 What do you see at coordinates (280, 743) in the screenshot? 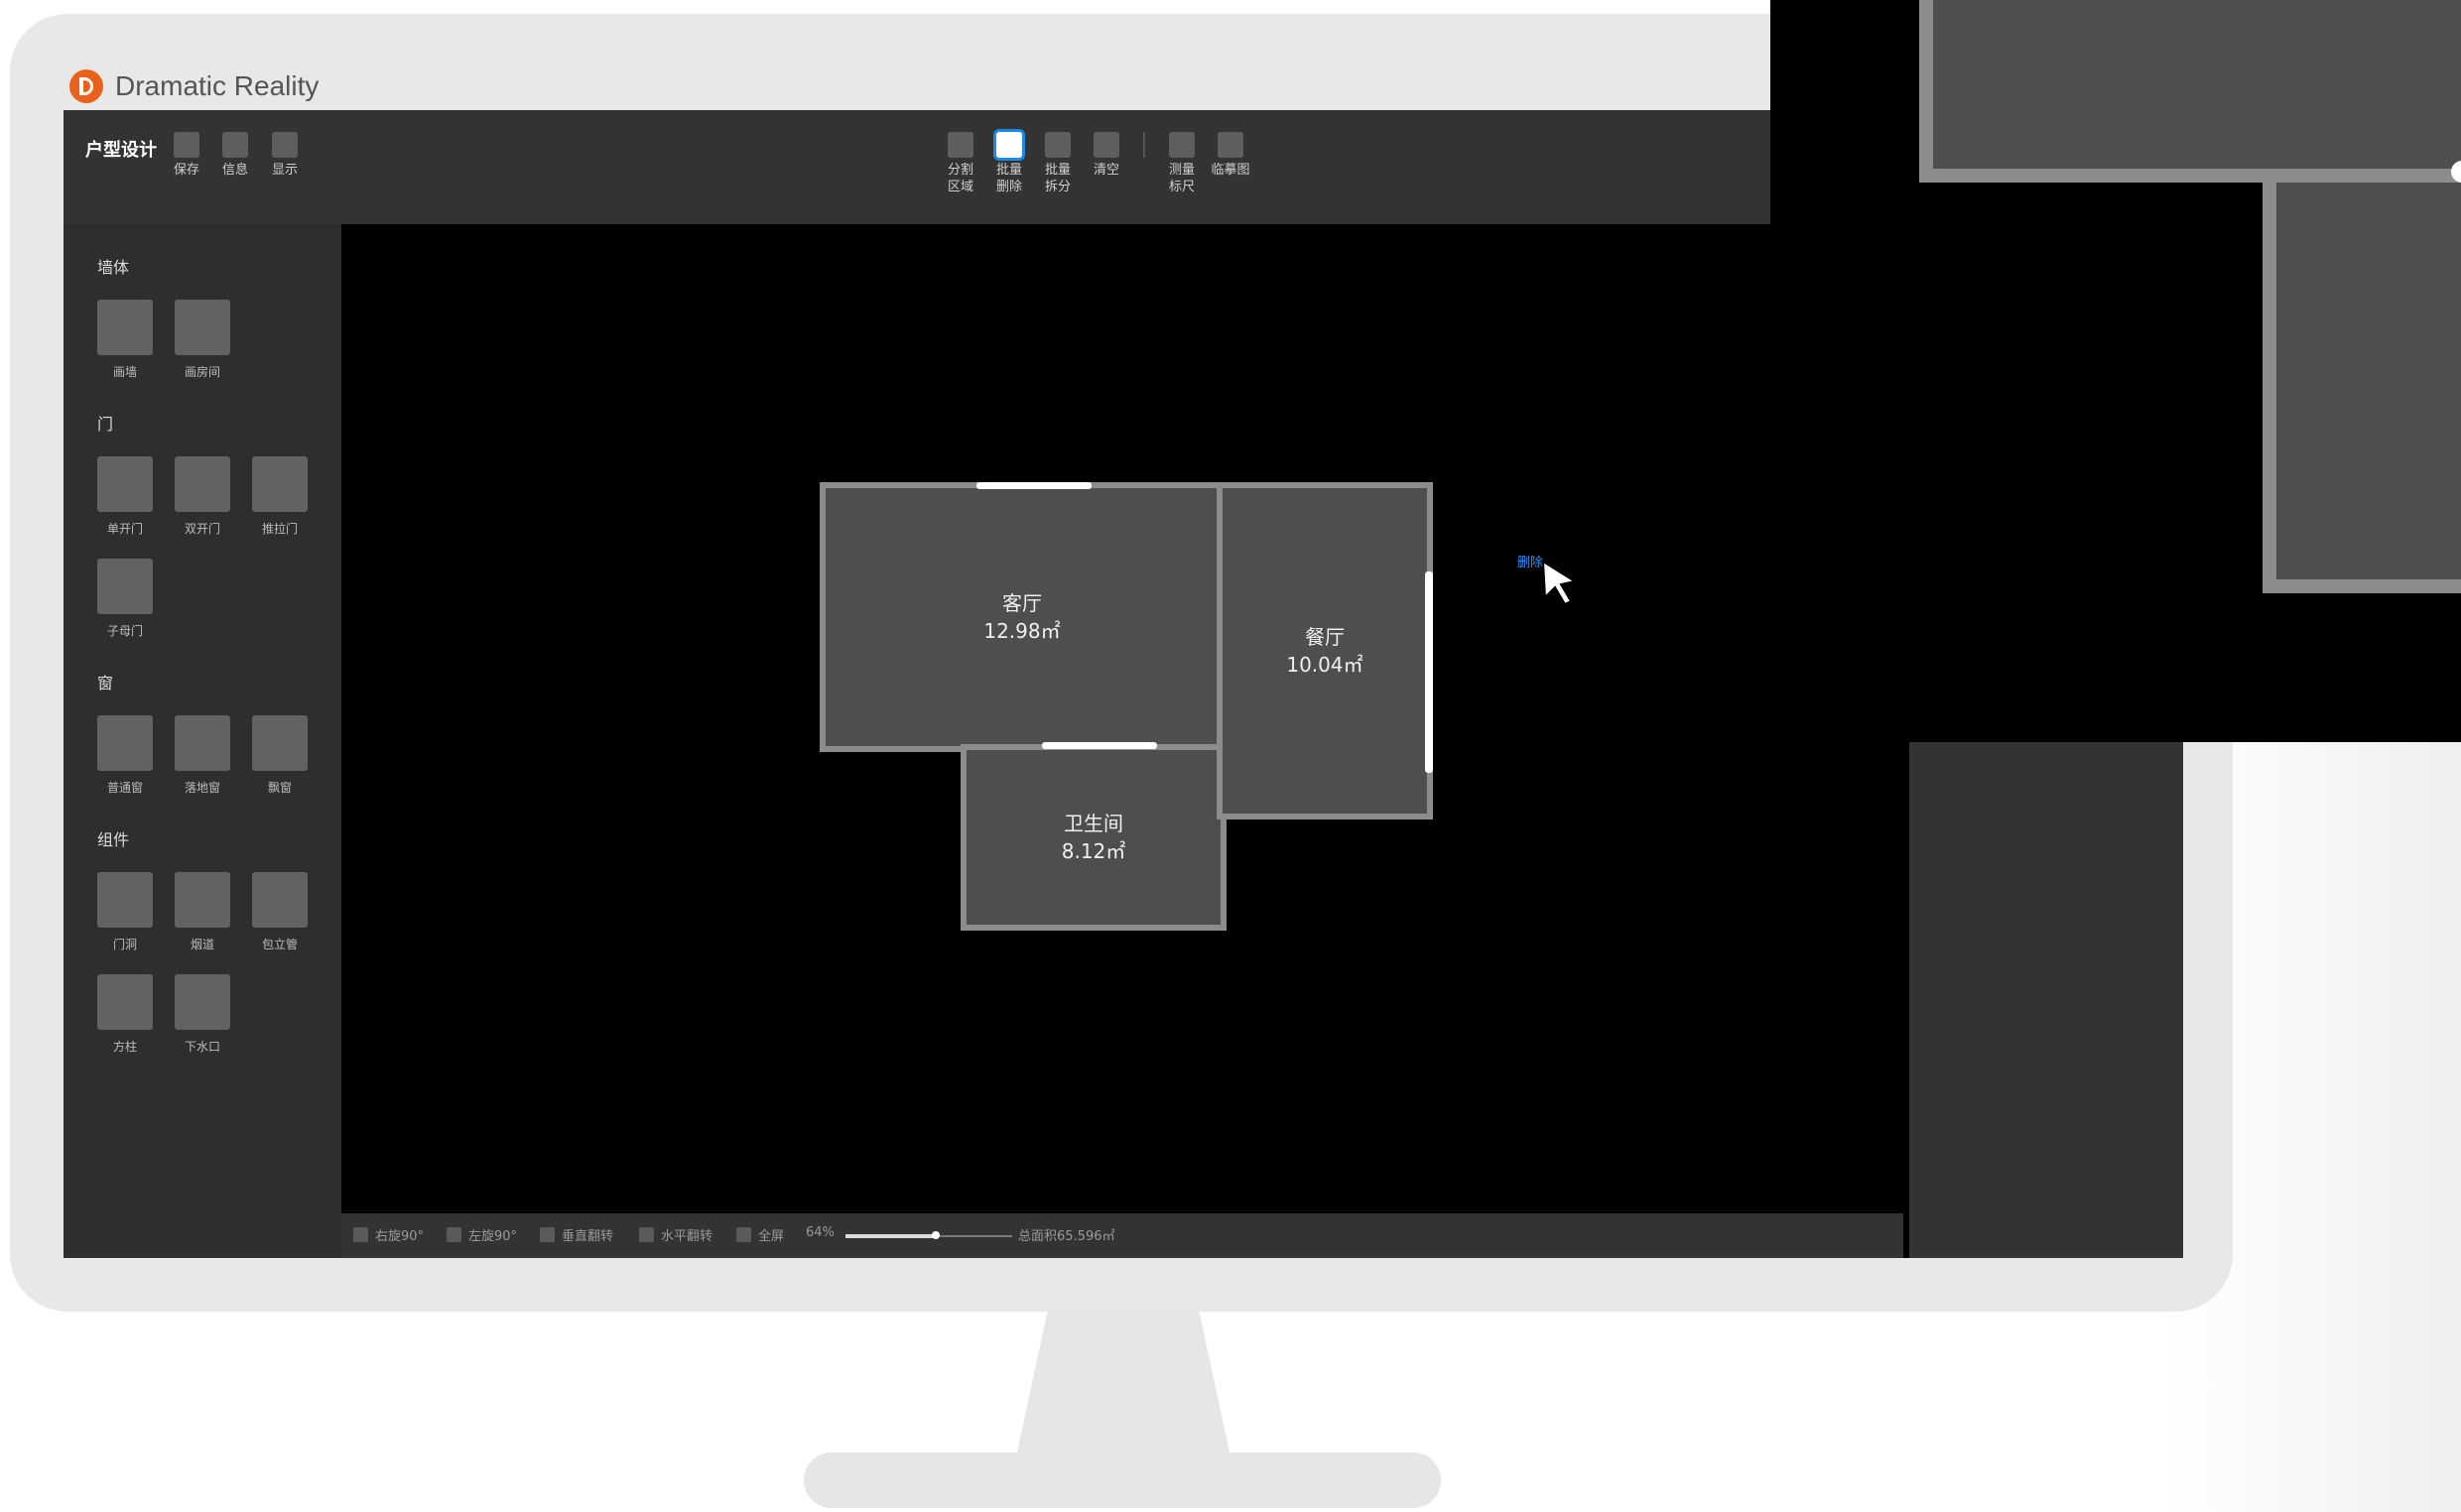
I see `bay-window-icon` at bounding box center [280, 743].